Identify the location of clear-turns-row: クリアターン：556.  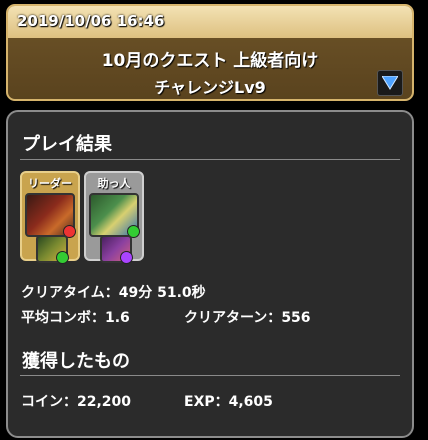
(247, 317).